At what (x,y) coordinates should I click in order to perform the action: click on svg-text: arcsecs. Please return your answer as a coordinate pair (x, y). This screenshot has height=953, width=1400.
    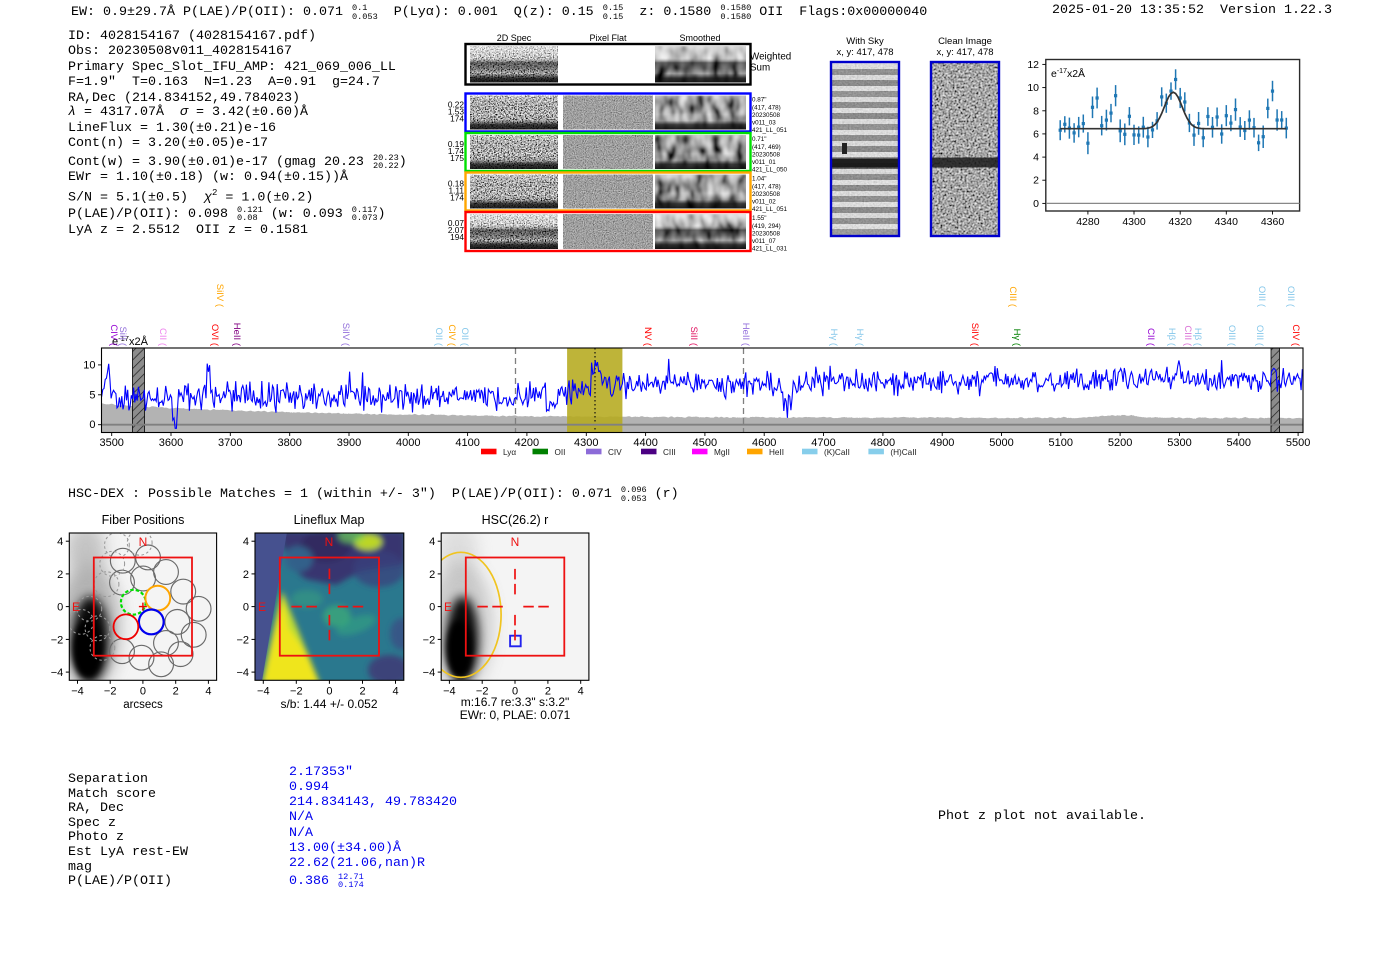
    Looking at the image, I should click on (143, 705).